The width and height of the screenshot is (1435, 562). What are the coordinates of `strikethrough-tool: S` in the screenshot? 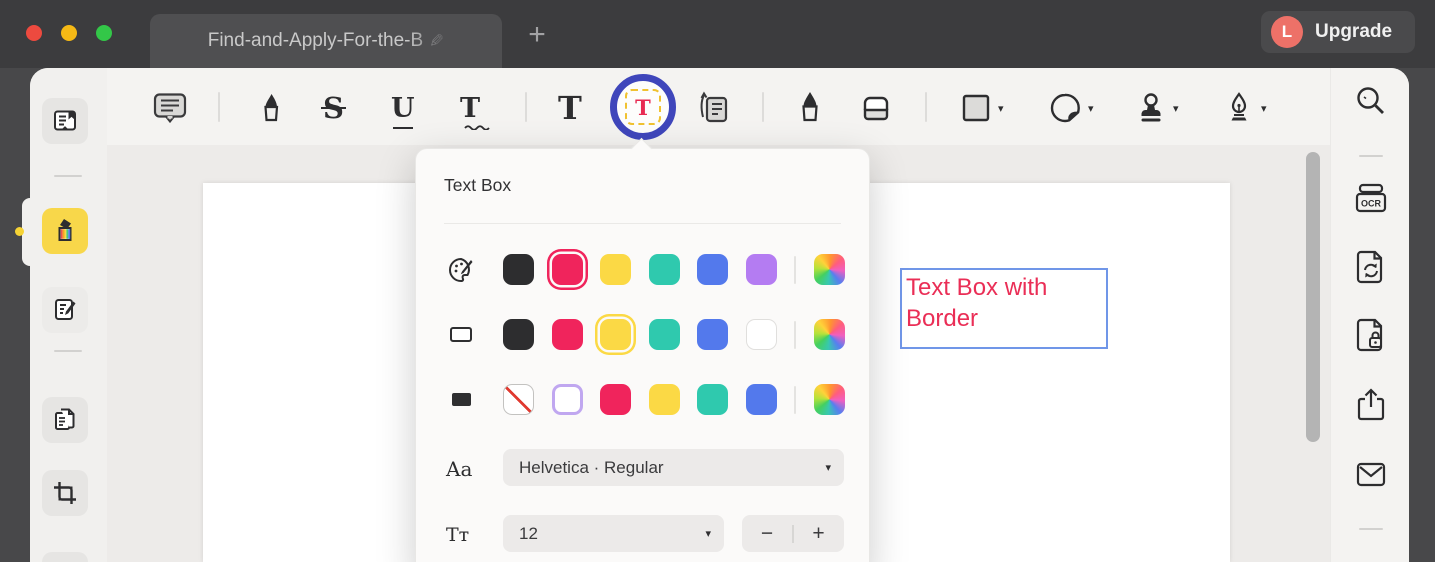 It's located at (333, 108).